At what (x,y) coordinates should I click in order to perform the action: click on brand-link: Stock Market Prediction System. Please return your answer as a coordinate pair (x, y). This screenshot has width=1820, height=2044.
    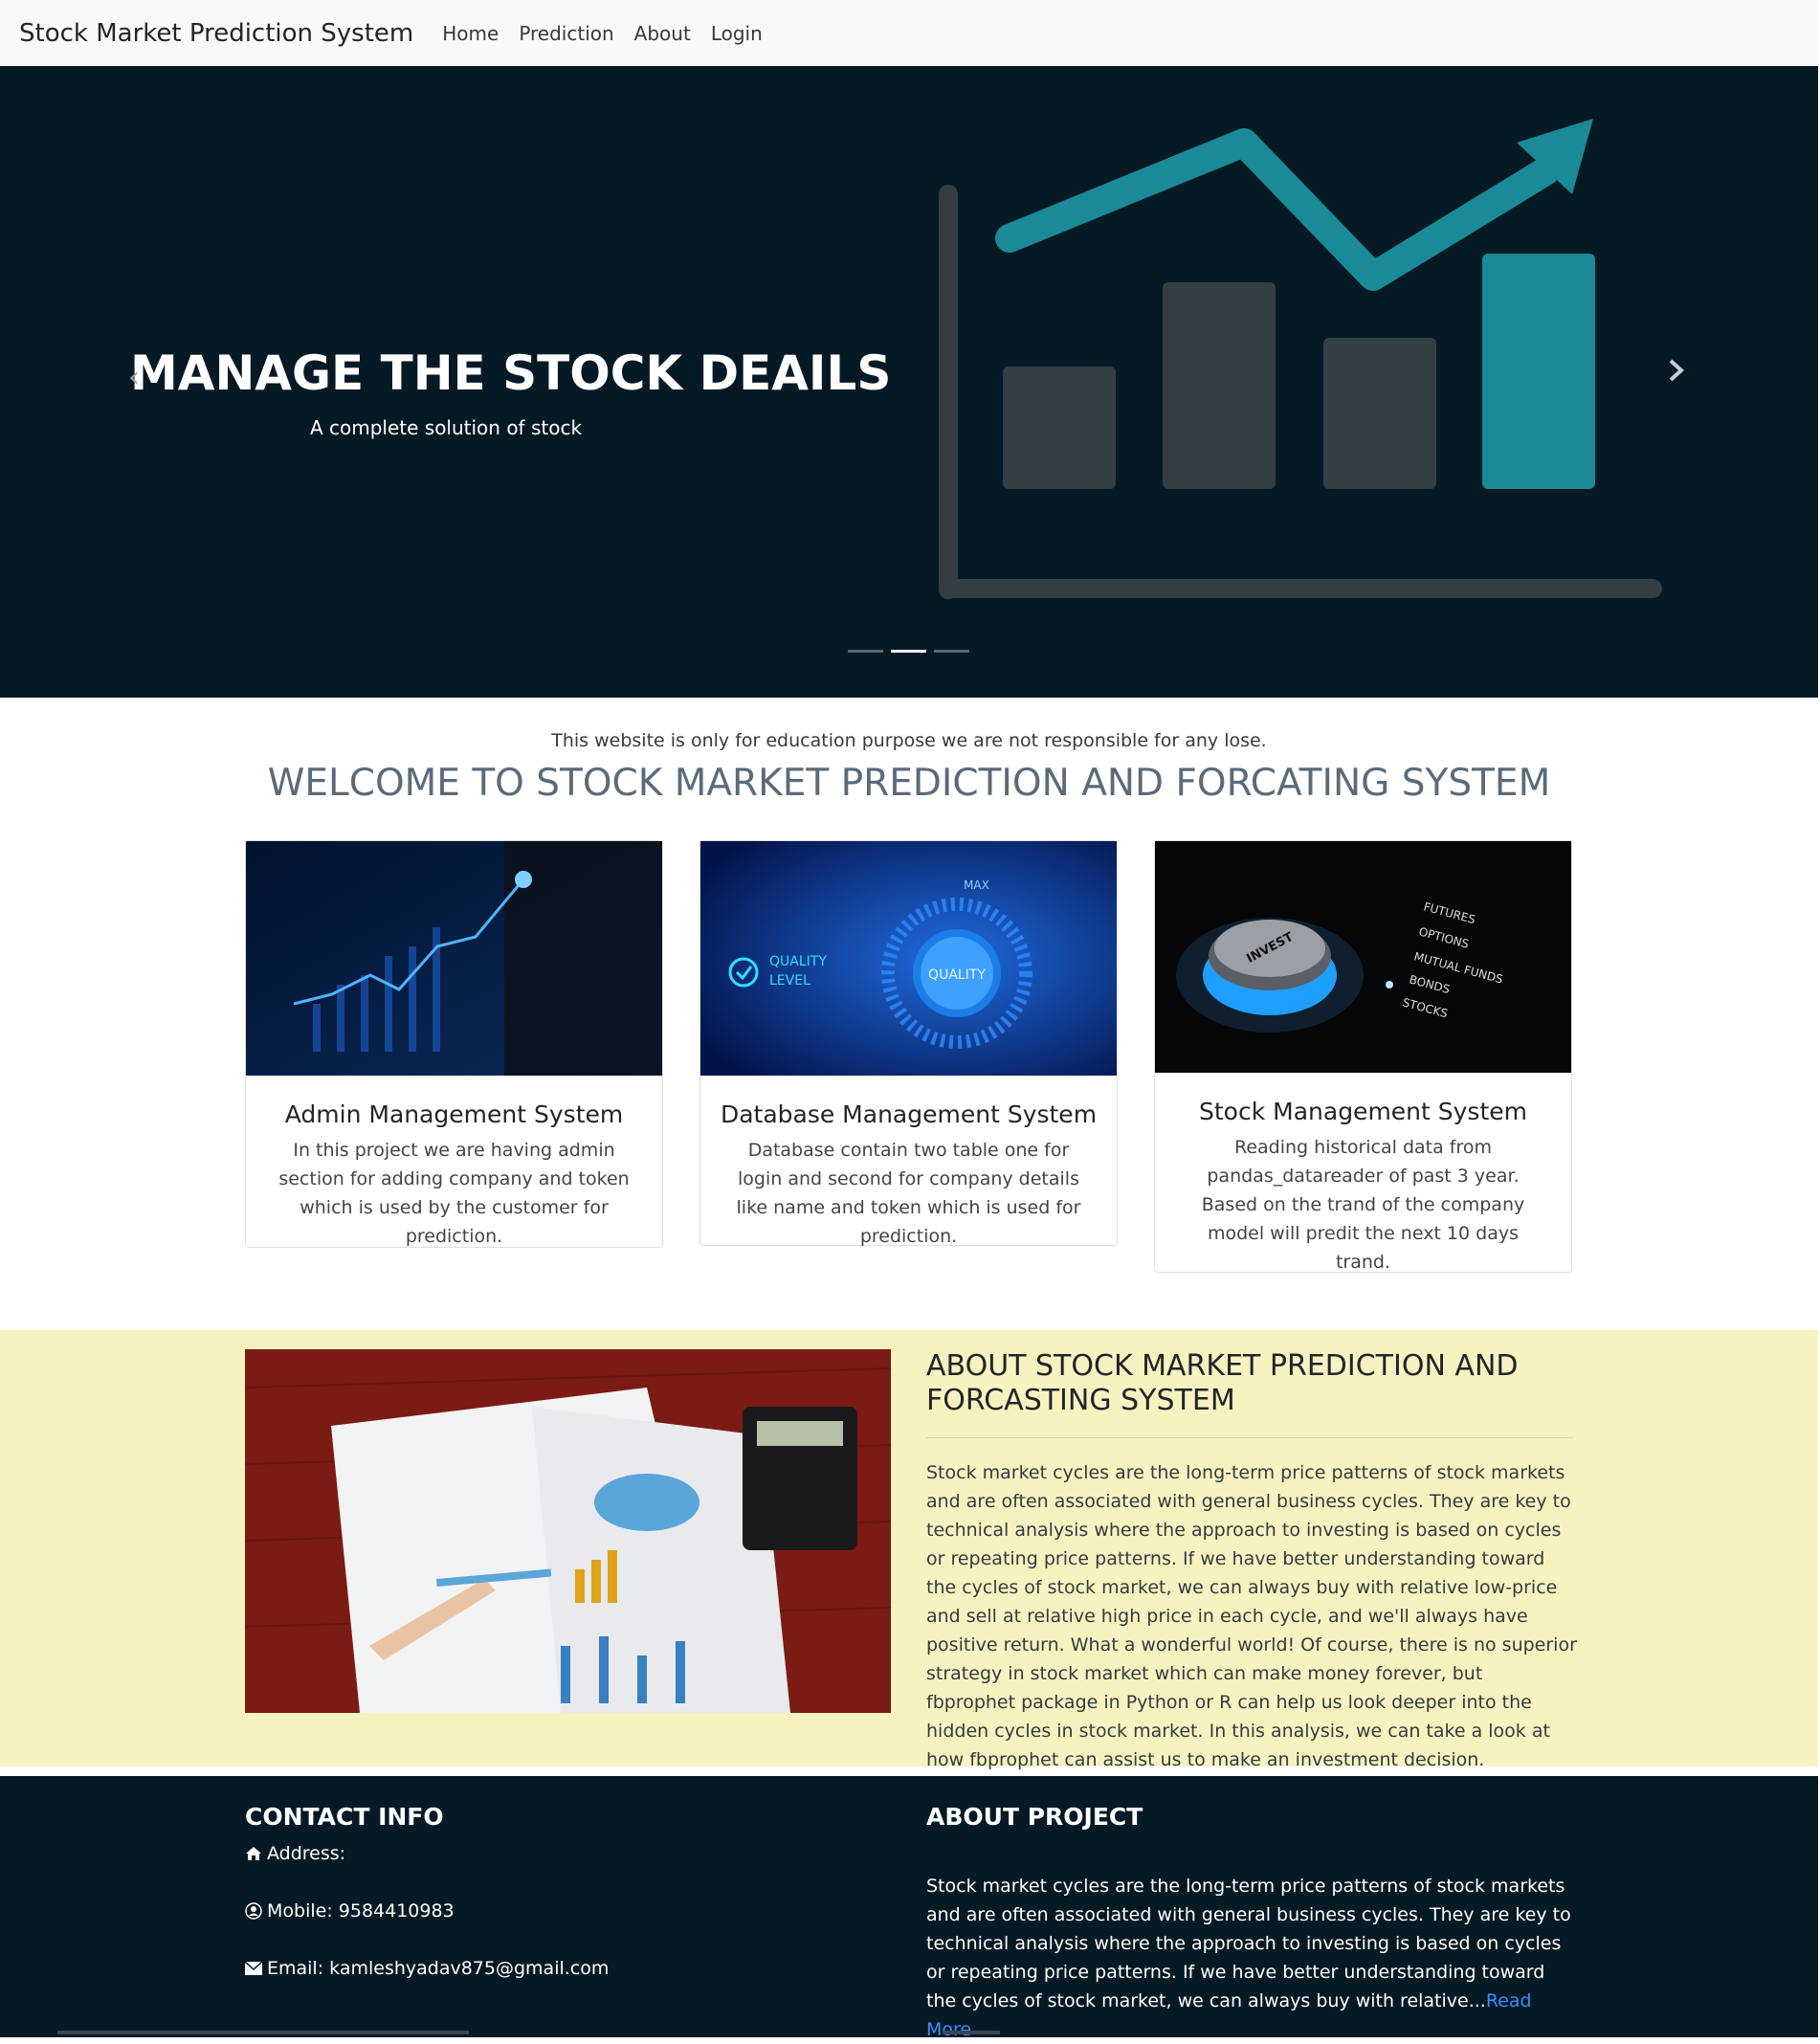
    Looking at the image, I should click on (216, 33).